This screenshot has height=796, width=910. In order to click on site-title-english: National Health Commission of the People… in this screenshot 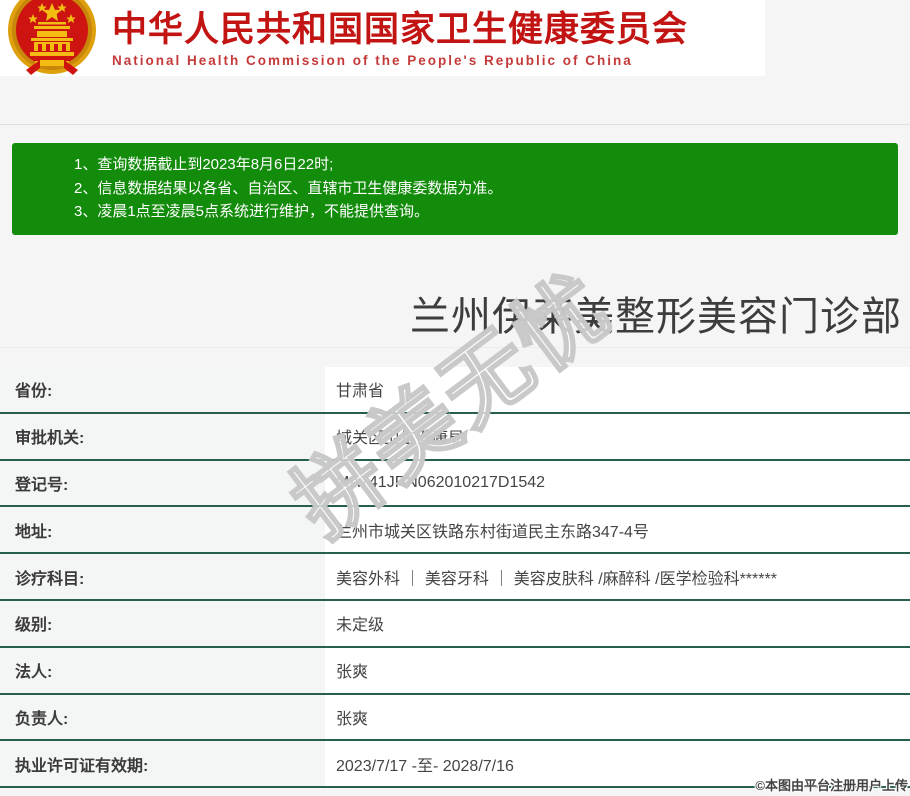, I will do `click(372, 60)`.